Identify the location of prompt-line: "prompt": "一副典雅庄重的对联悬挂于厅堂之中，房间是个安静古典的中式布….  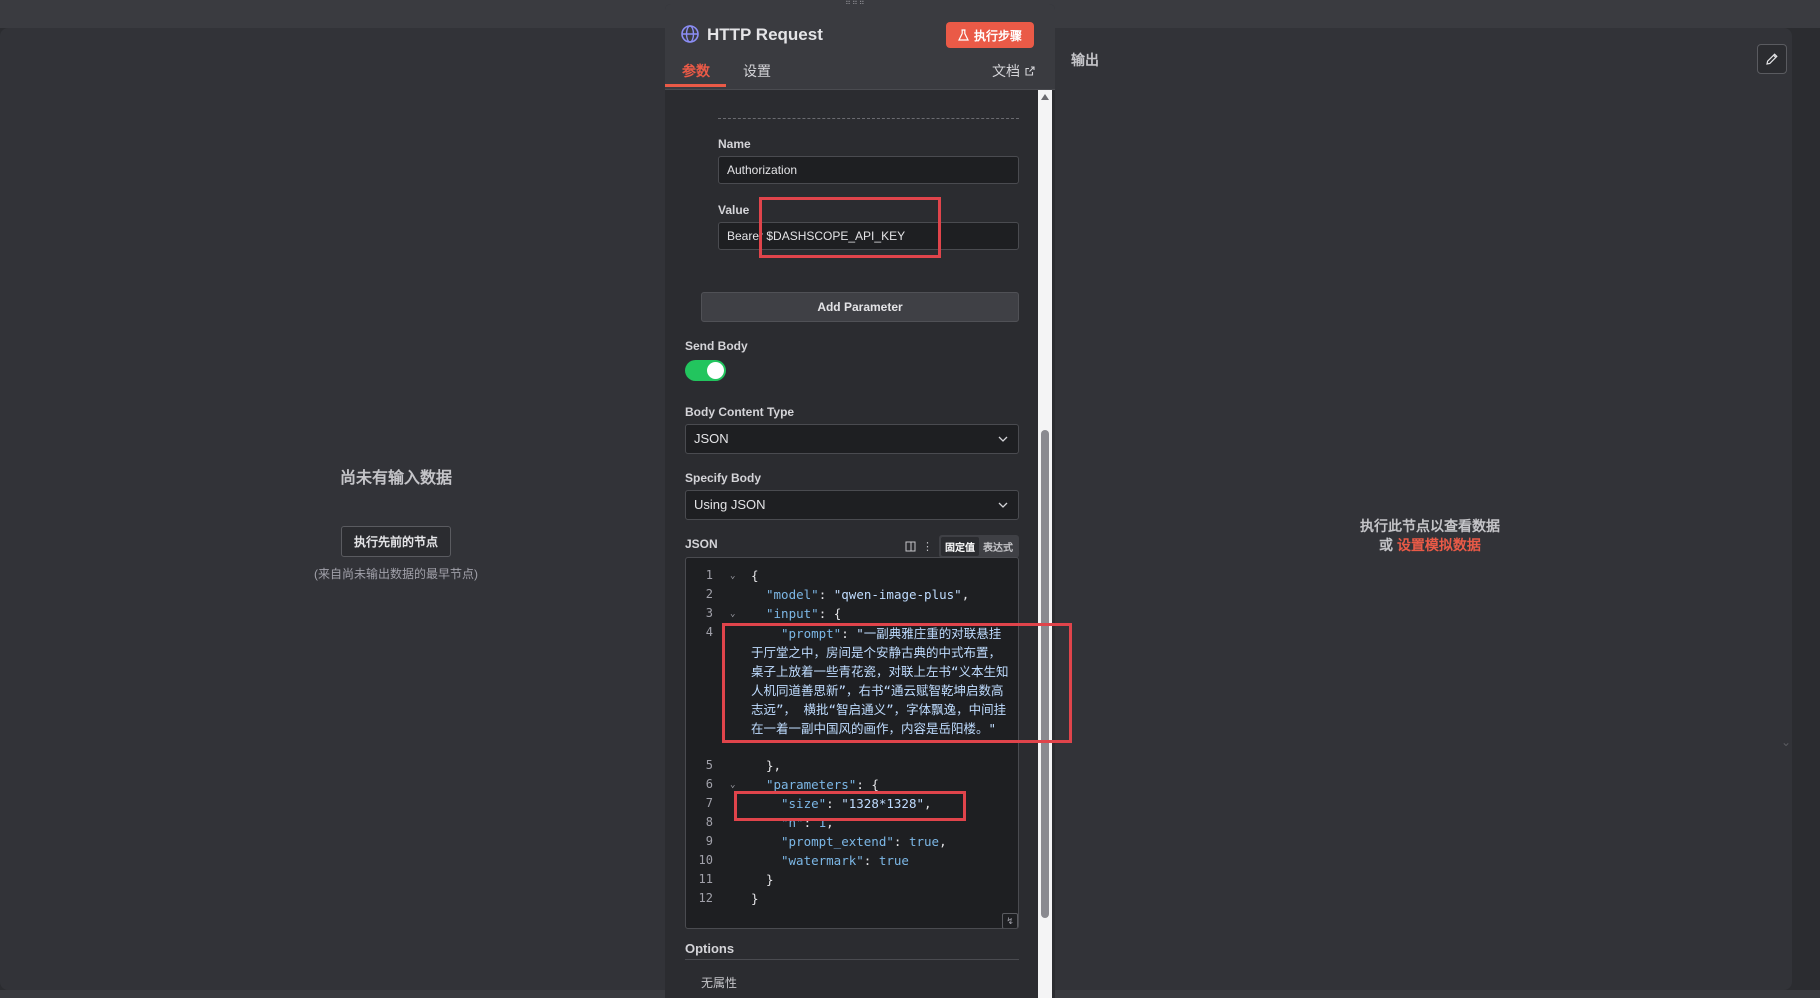
(880, 681).